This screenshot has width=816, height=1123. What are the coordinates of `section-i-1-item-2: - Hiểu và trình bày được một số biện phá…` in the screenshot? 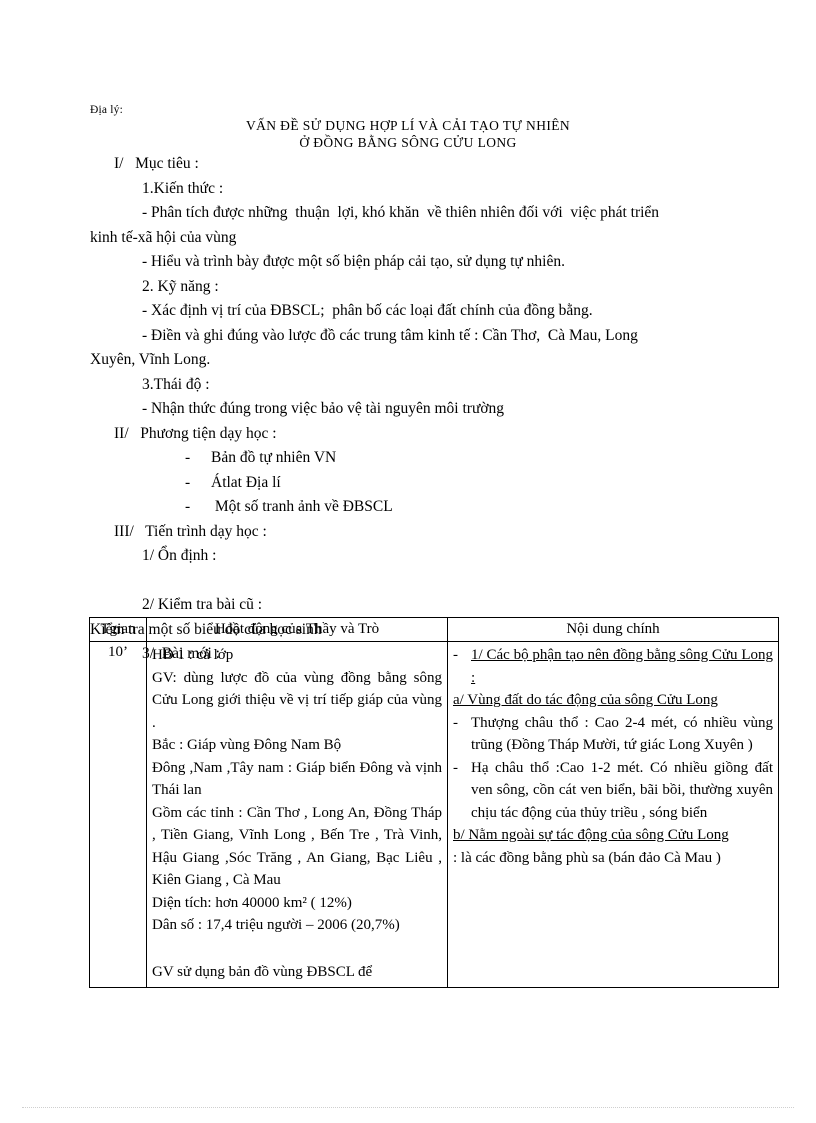 It's located at (353, 261).